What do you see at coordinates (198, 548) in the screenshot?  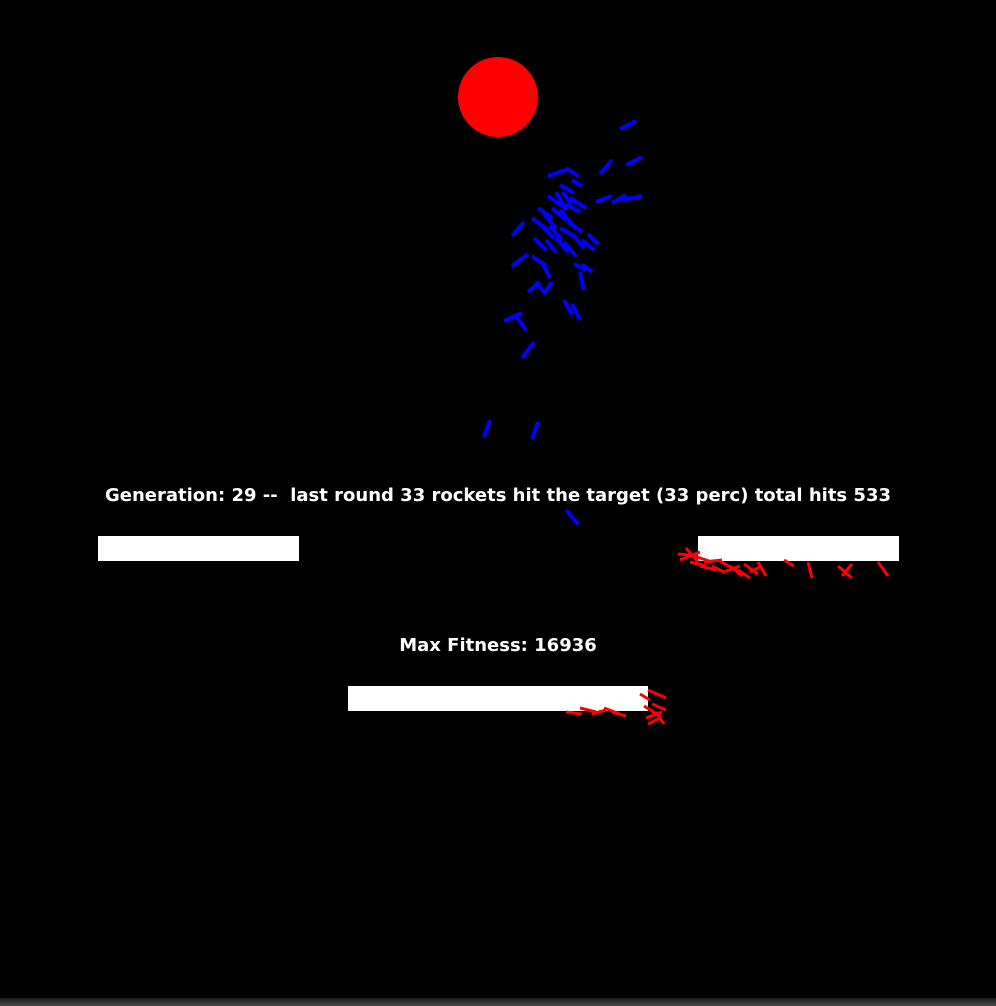 I see `obstacle-left` at bounding box center [198, 548].